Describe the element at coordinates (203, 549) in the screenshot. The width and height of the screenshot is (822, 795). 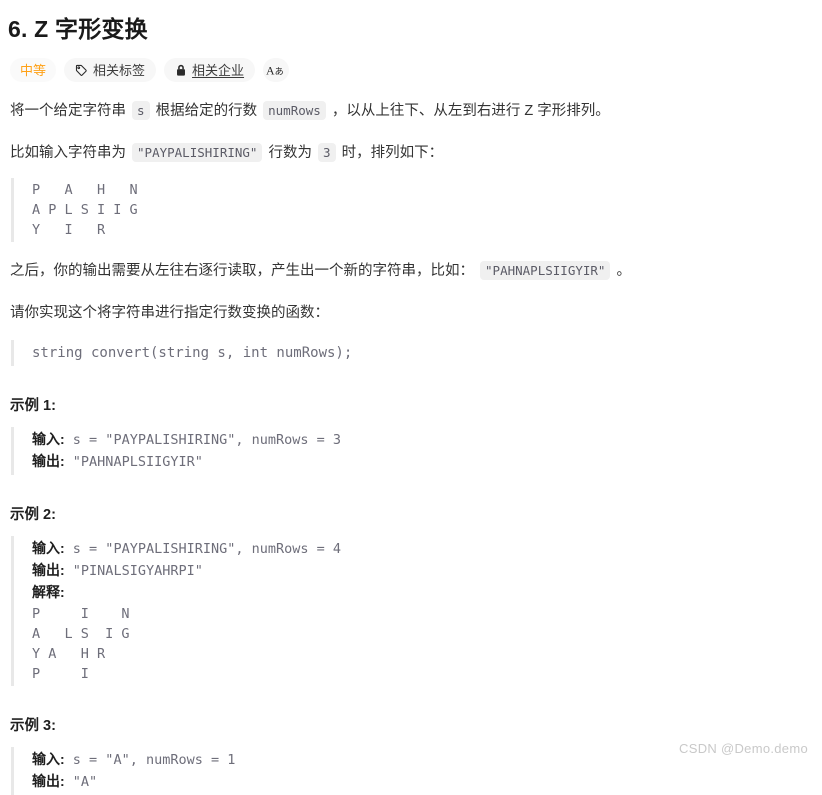
I see `example-2-input-value: s = "PAYPALISHIRING", numRows = 4` at that location.